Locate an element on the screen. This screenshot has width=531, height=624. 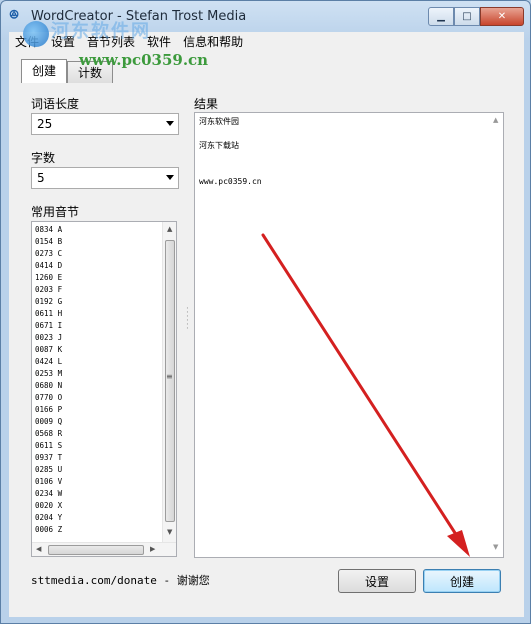
list-item: 0285 U is located at coordinates (48, 470).